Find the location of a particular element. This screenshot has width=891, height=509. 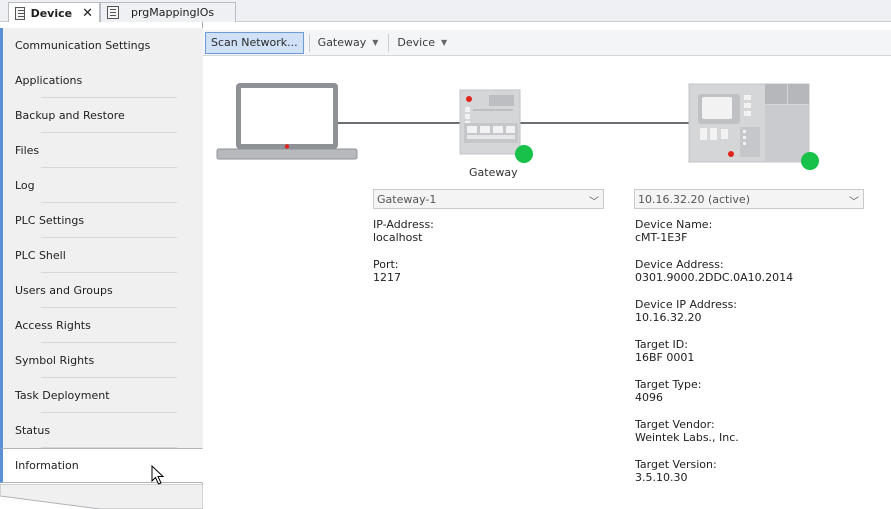

sidebar-item-access-rights: Access Rights is located at coordinates (101, 325).